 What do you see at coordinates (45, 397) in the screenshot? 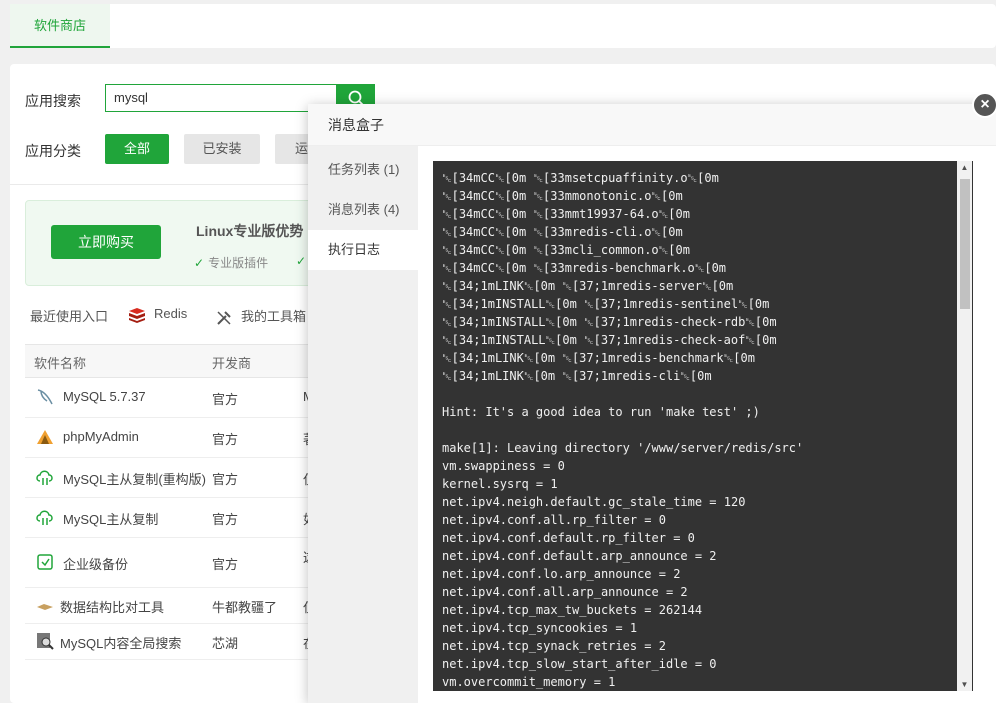
I see `mysql-dolphin-icon` at bounding box center [45, 397].